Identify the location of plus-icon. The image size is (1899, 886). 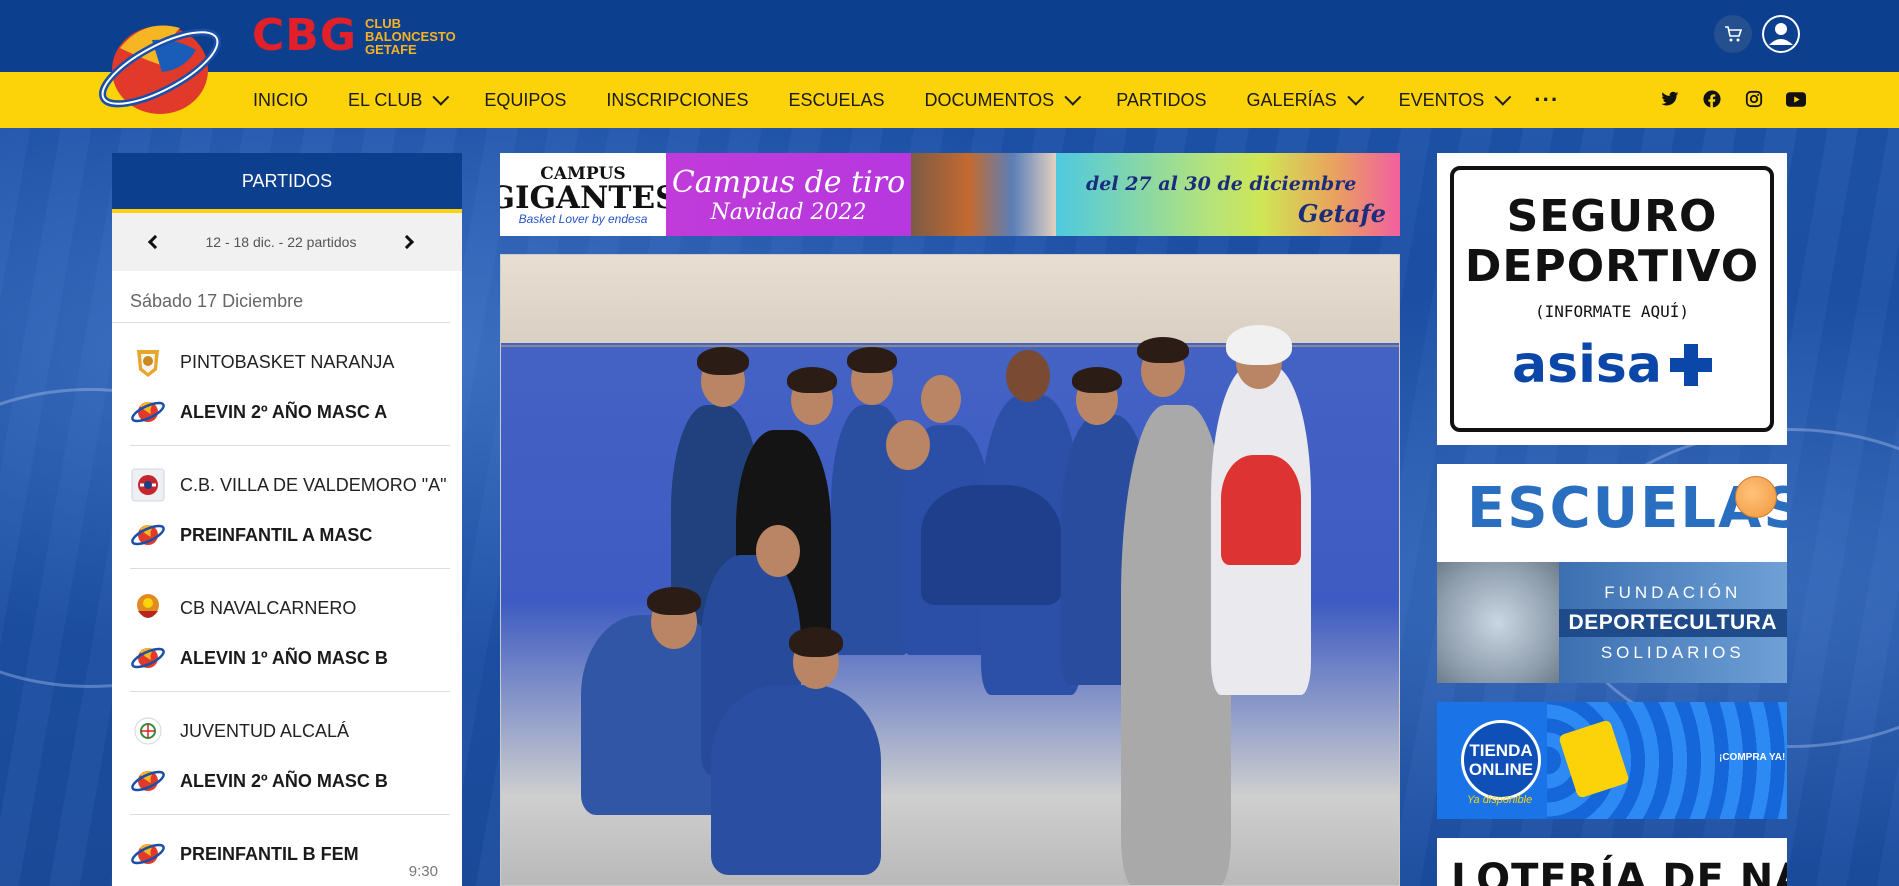
(1690, 365).